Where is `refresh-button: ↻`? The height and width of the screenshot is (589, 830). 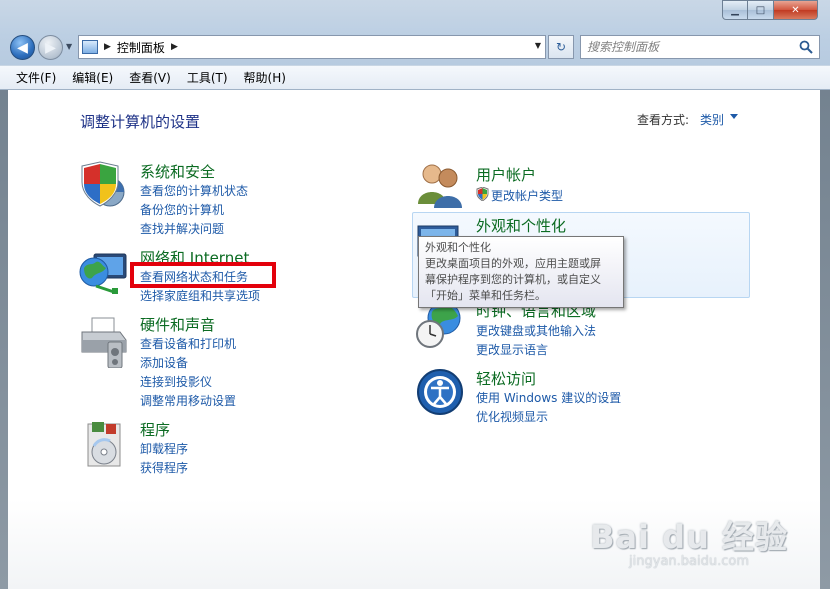 refresh-button: ↻ is located at coordinates (561, 47).